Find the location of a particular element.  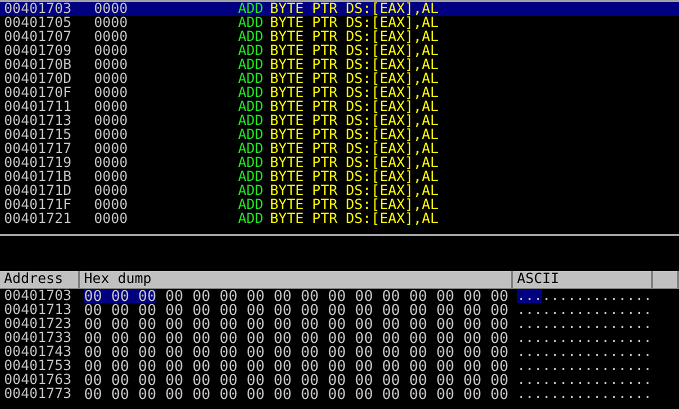

disassembly-row: 00401709 0000 ADD BYTE PTR DS:[EAX],AL is located at coordinates (339, 51).